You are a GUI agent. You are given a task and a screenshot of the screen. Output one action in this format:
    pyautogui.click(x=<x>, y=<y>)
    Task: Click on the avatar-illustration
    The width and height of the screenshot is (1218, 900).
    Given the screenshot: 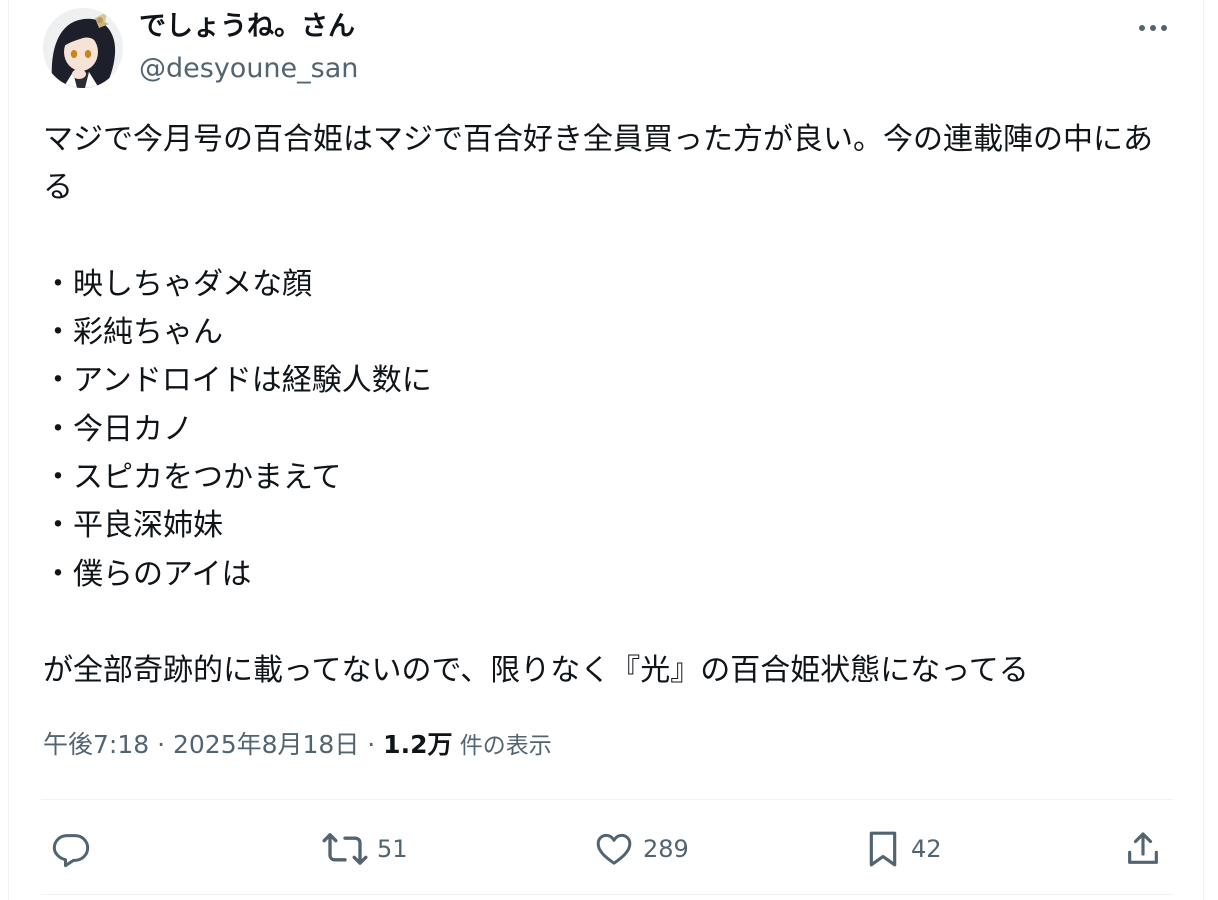 What is the action you would take?
    pyautogui.click(x=83, y=48)
    